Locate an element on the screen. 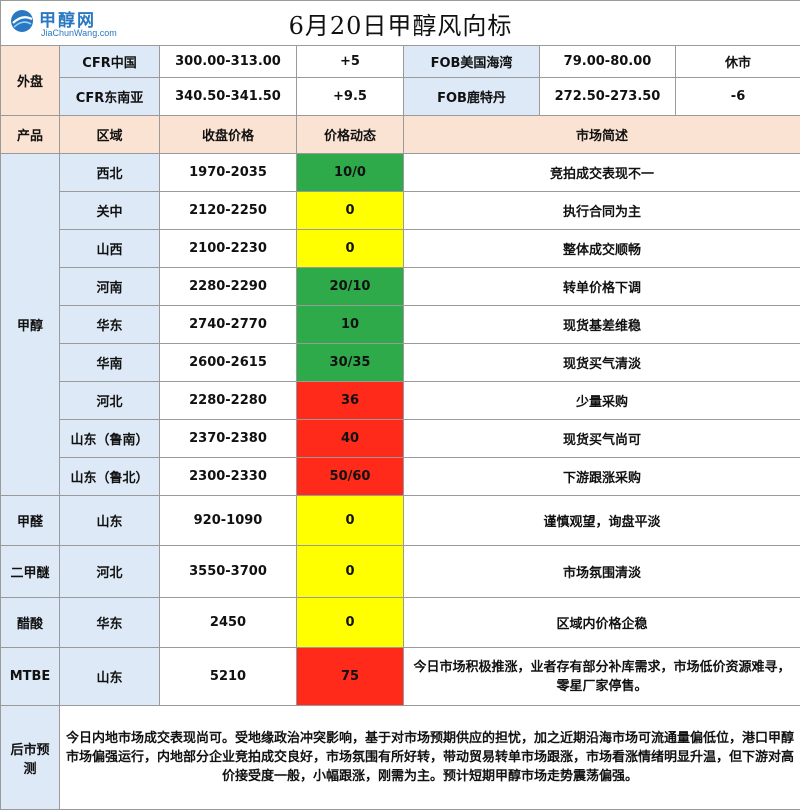 Image resolution: width=800 pixels, height=810 pixels. external-price-cfr-sea: 340.50-341.50 is located at coordinates (228, 96).